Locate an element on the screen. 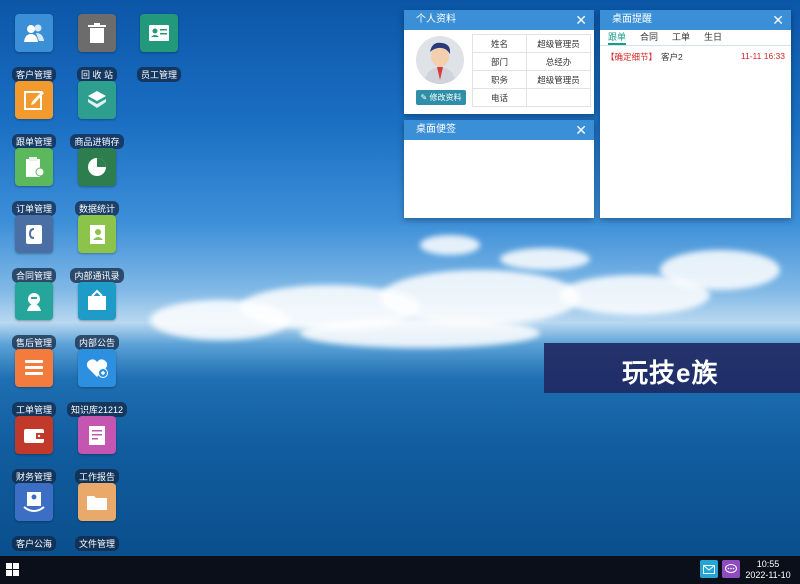  reminder-tabs: 跟单 合同 工单 生日 is located at coordinates (695, 38).